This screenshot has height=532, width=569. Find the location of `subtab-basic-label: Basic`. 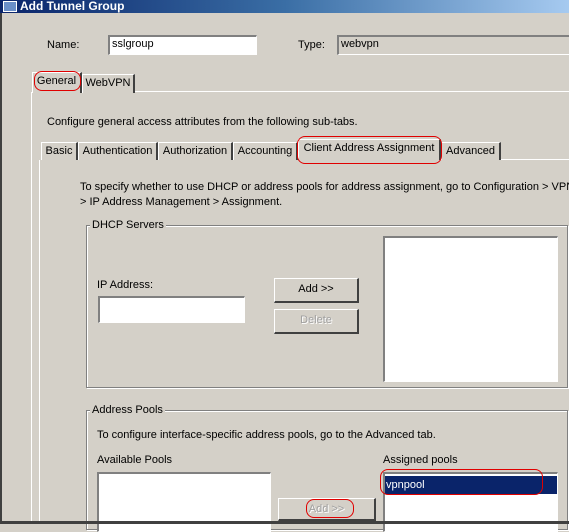

subtab-basic-label: Basic is located at coordinates (59, 151).